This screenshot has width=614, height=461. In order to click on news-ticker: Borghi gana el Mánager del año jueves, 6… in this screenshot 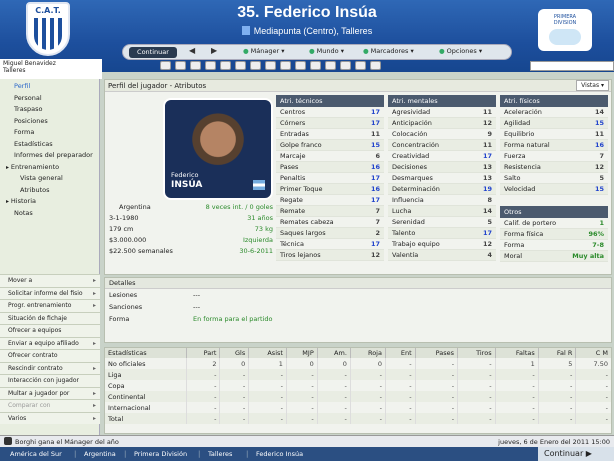, I will do `click(307, 441)`.